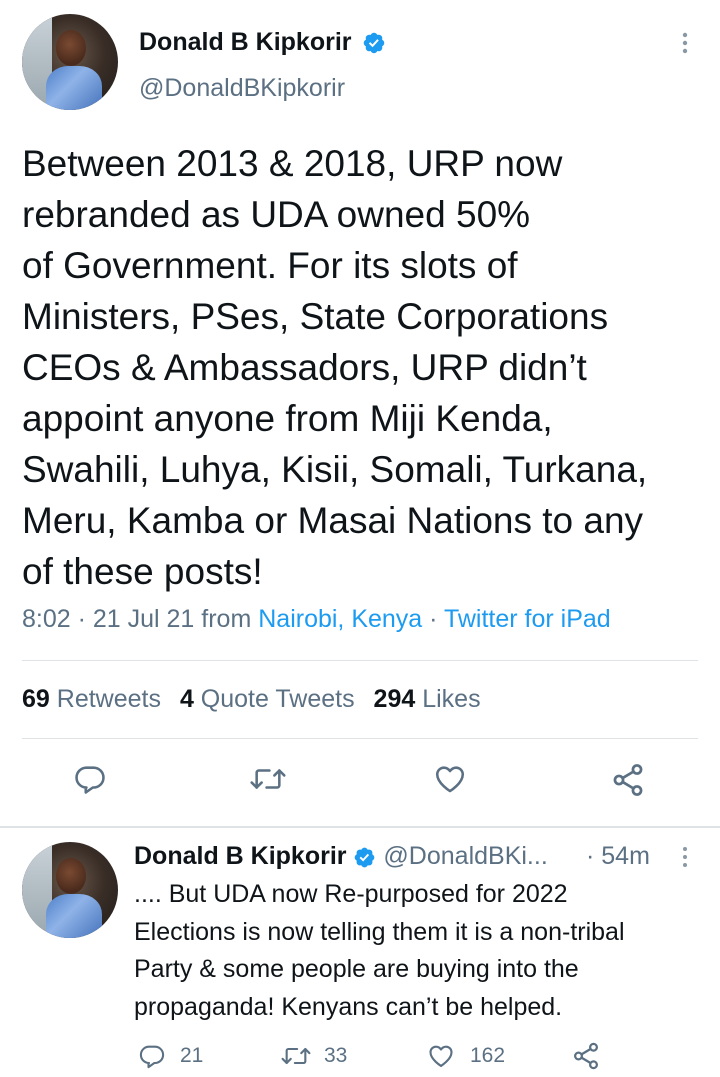 This screenshot has width=720, height=1077. Describe the element at coordinates (394, 699) in the screenshot. I see `likes-count: 294` at that location.